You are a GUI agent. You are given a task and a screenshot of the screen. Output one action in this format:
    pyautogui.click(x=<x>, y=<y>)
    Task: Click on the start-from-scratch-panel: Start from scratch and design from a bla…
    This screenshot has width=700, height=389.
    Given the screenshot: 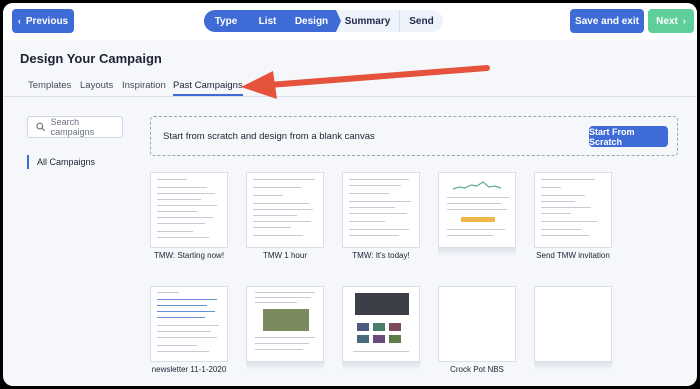 What is the action you would take?
    pyautogui.click(x=414, y=136)
    